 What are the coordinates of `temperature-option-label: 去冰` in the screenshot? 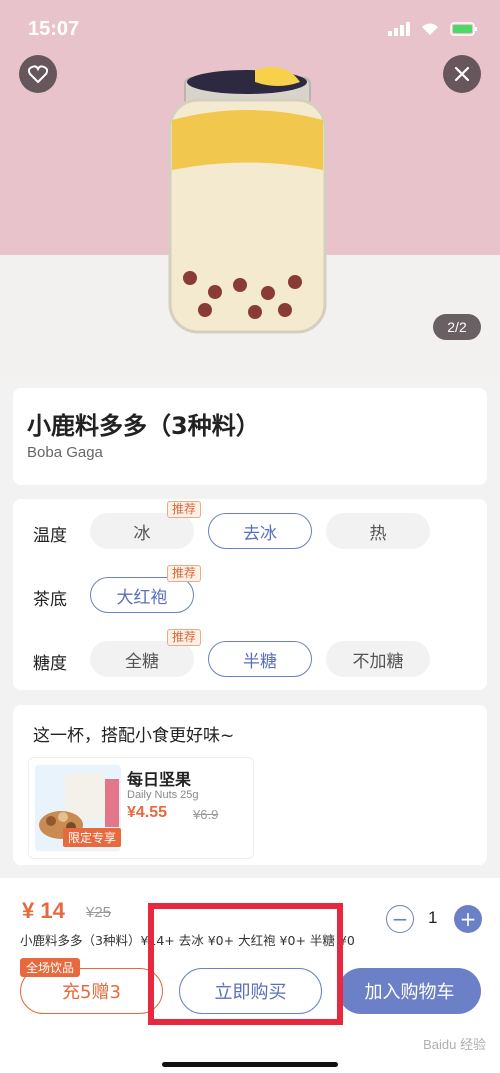 It's located at (260, 533).